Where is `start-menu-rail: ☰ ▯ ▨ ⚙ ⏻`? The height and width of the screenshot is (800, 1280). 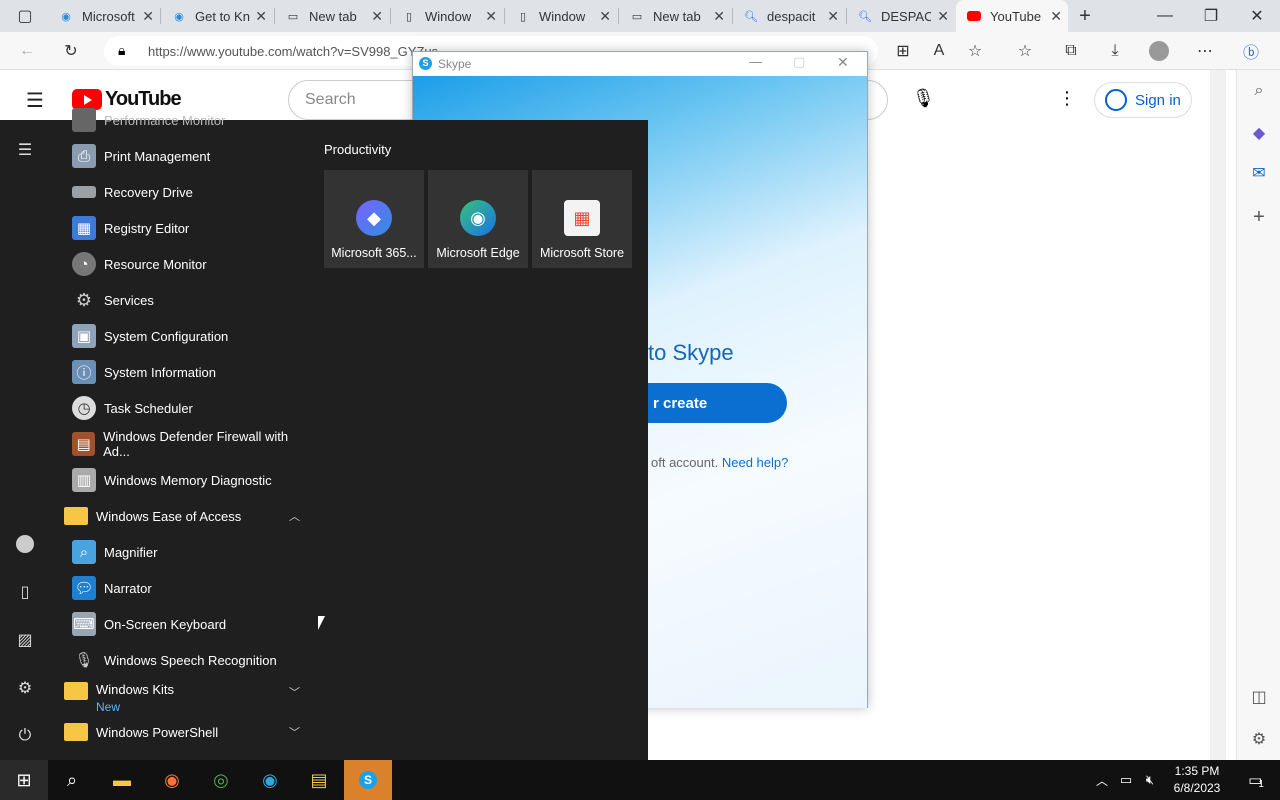 start-menu-rail: ☰ ▯ ▨ ⚙ ⏻ is located at coordinates (25, 440).